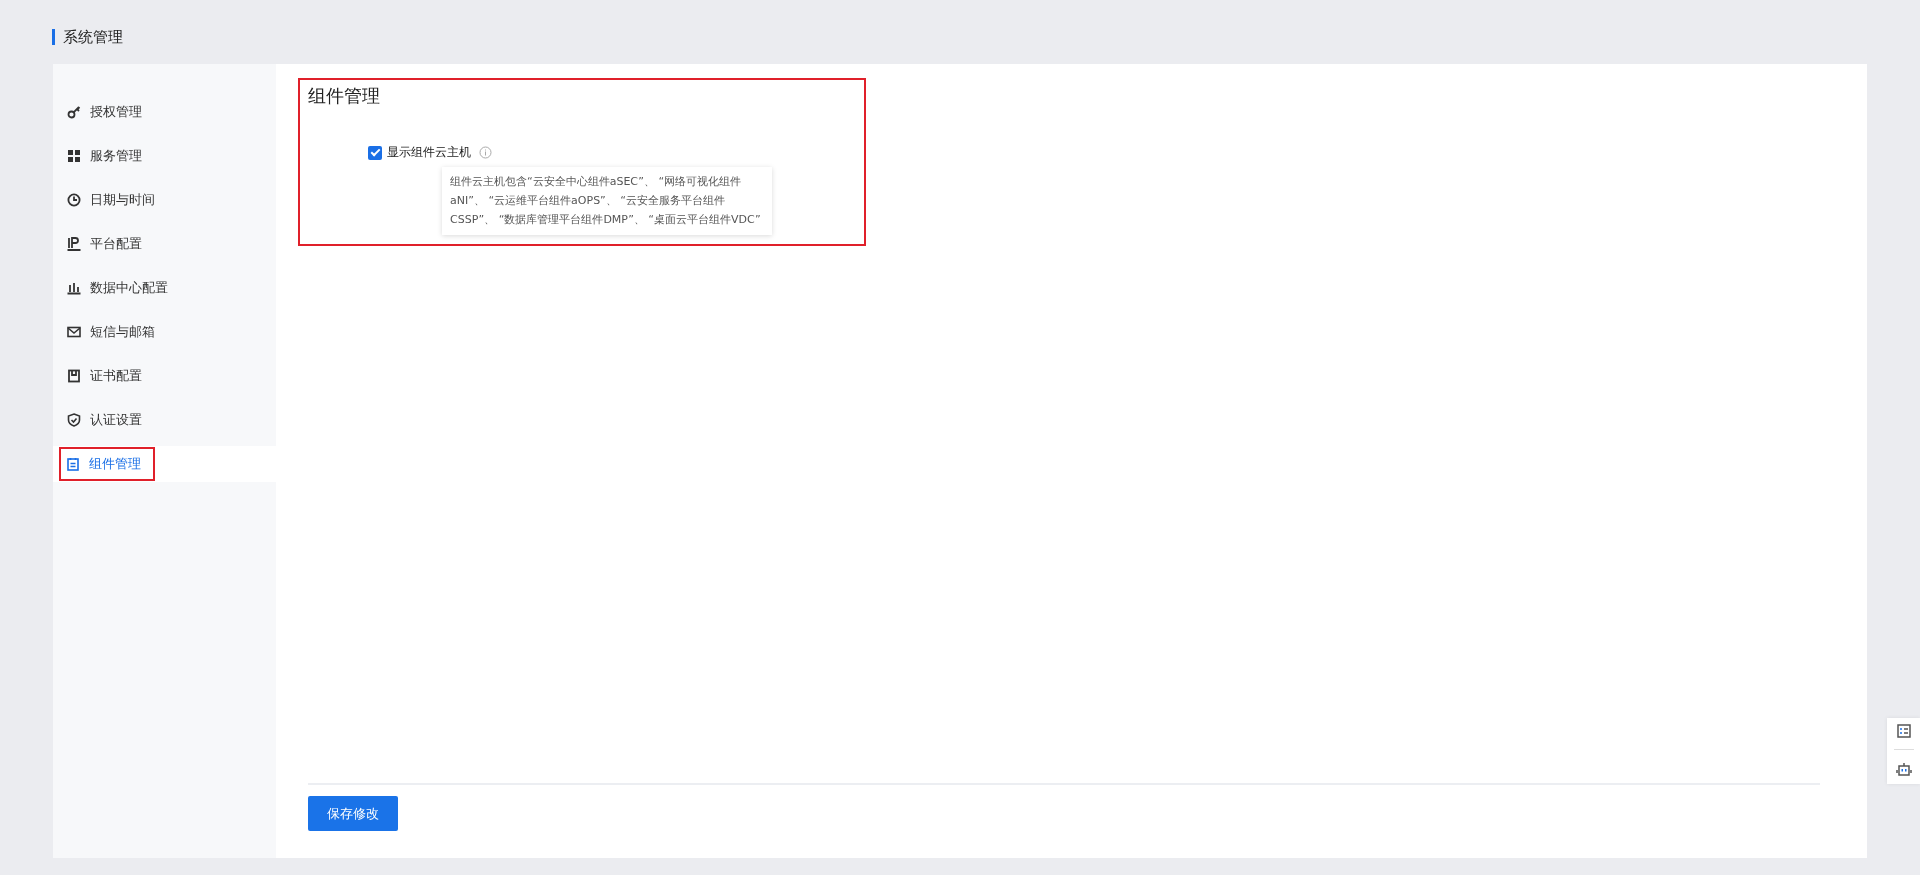 The height and width of the screenshot is (875, 1920). Describe the element at coordinates (164, 288) in the screenshot. I see `sidebar-item: 数据中心配置` at that location.